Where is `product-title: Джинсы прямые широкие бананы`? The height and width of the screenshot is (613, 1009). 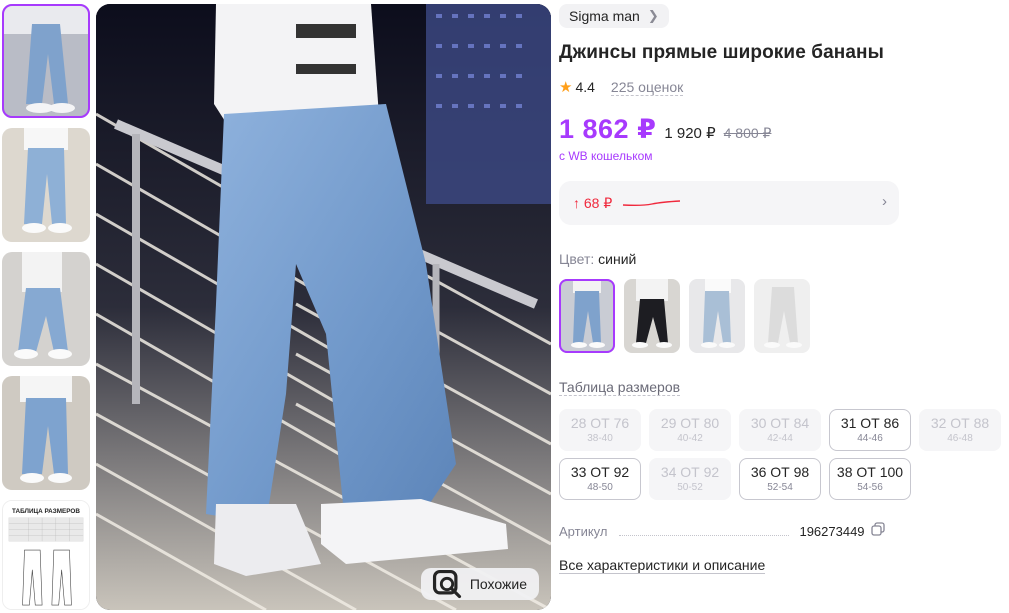
product-title: Джинсы прямые широкие бананы is located at coordinates (721, 52).